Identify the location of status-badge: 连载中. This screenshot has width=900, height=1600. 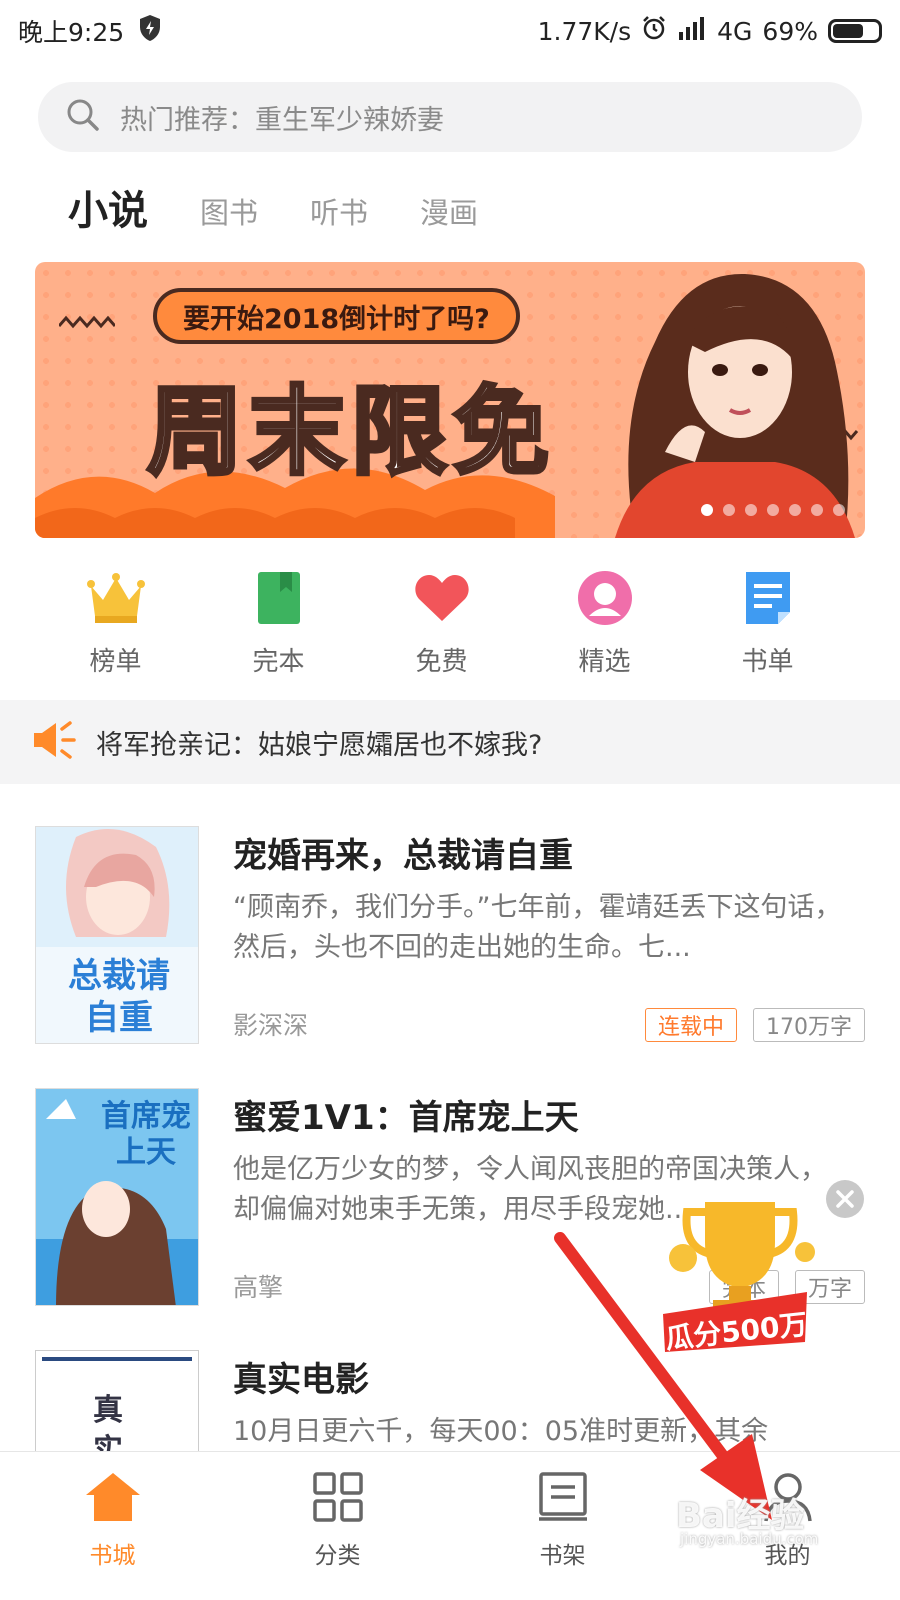
(690, 1025).